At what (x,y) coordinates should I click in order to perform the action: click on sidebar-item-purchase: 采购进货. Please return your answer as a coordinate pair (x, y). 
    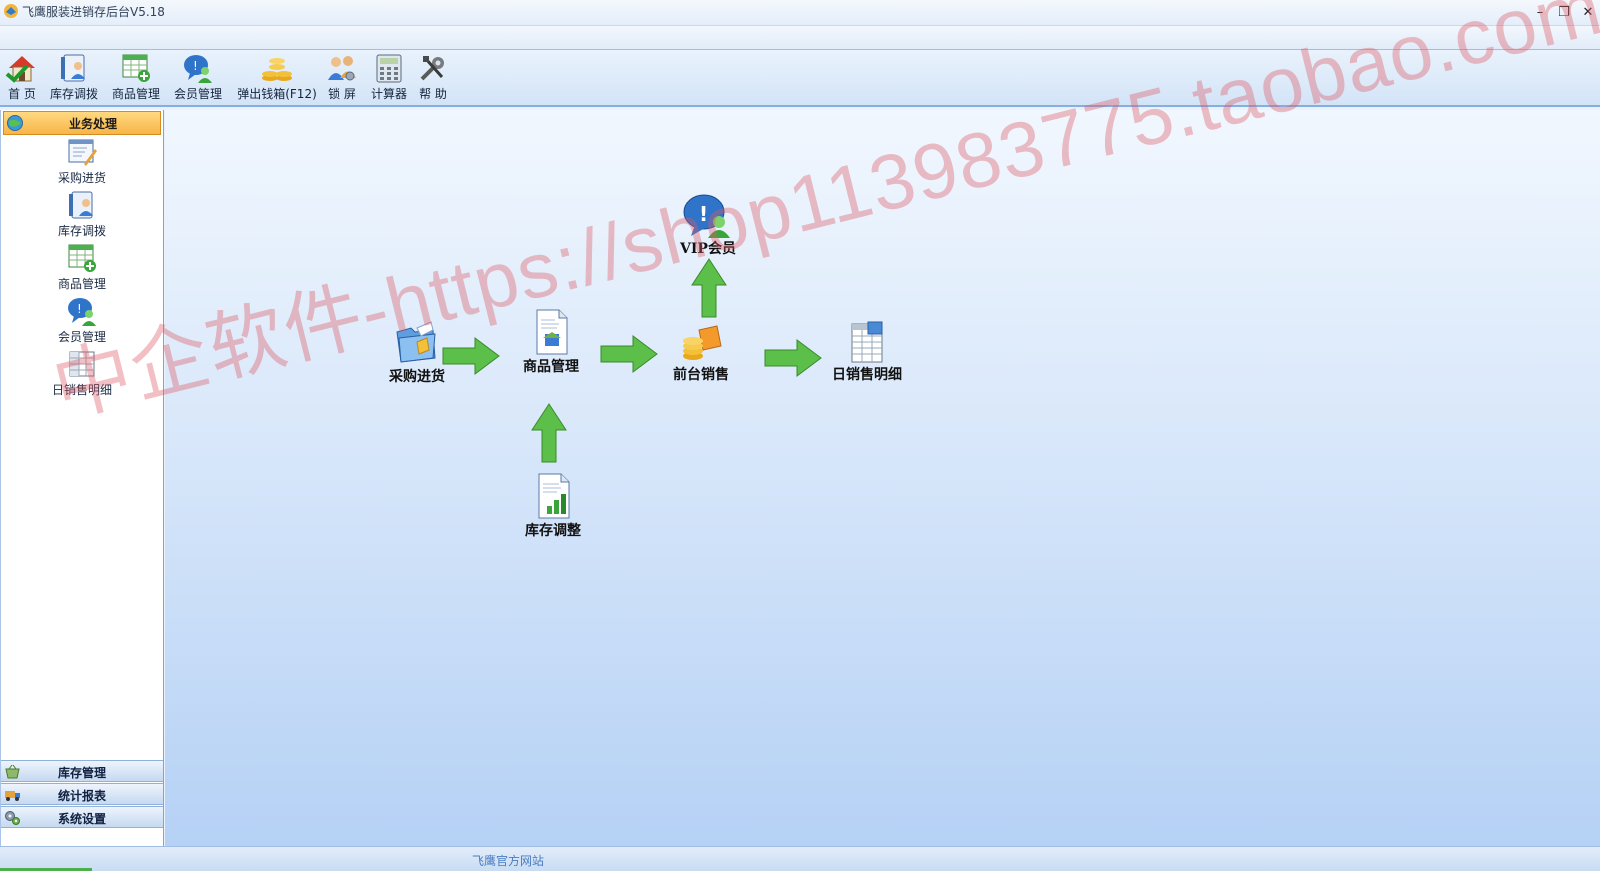
    Looking at the image, I should click on (82, 161).